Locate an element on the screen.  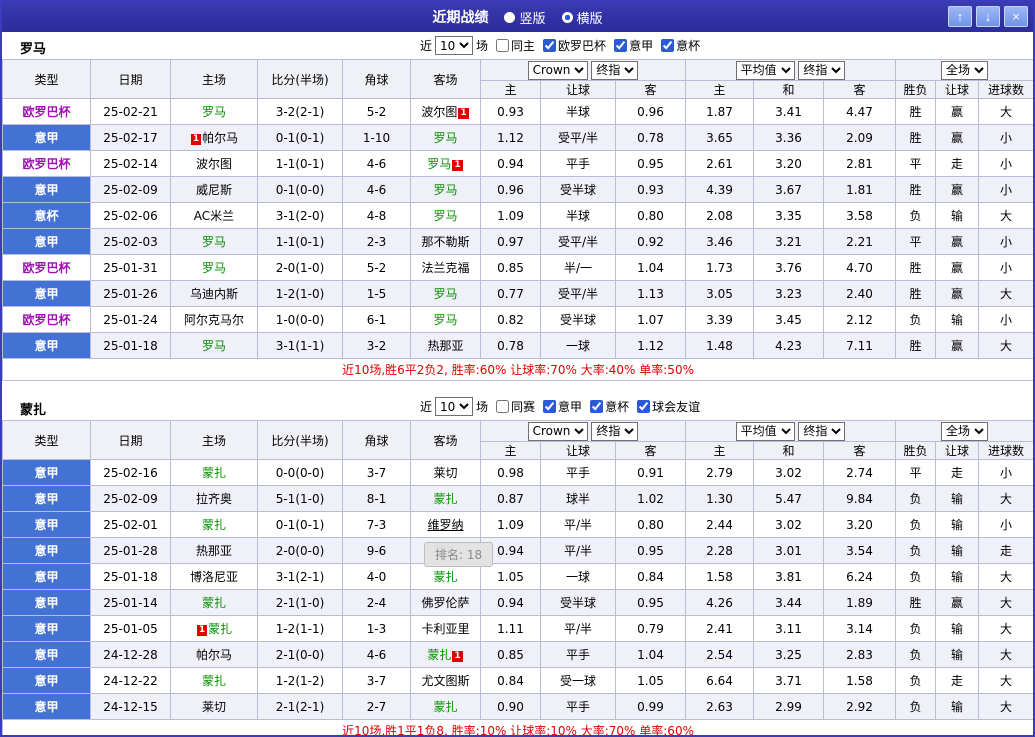
home-team-cell: AC米兰 is located at coordinates (214, 215).